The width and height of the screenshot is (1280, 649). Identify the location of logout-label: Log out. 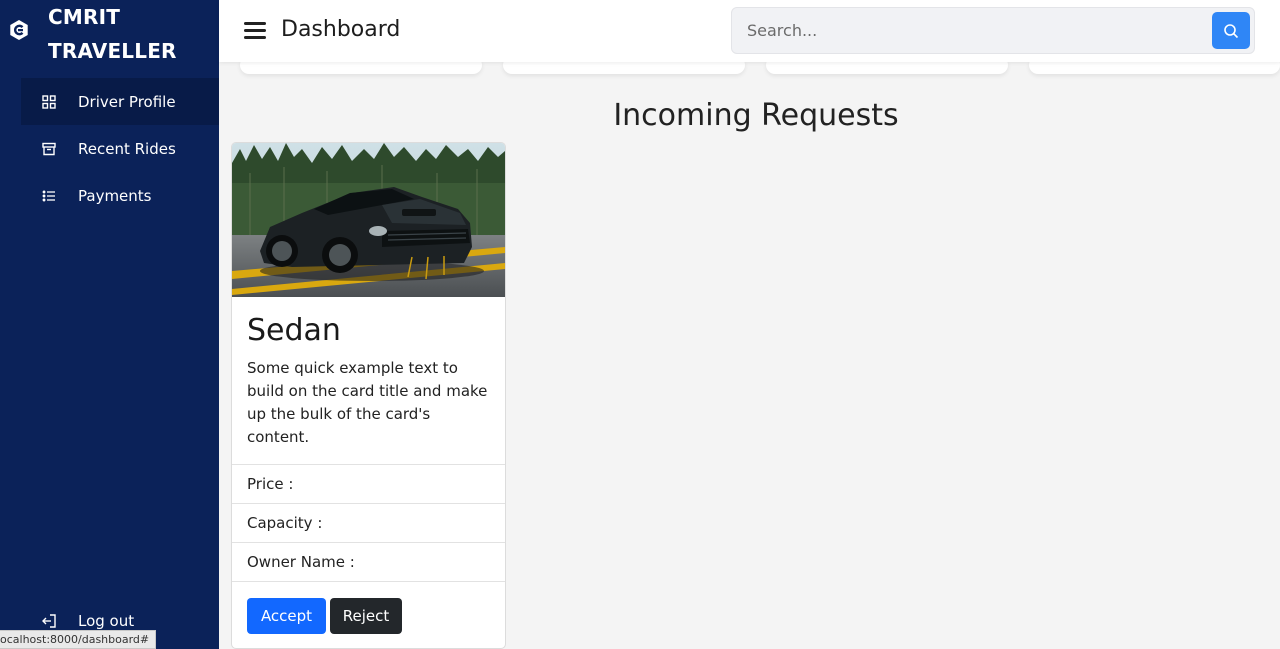
(106, 621).